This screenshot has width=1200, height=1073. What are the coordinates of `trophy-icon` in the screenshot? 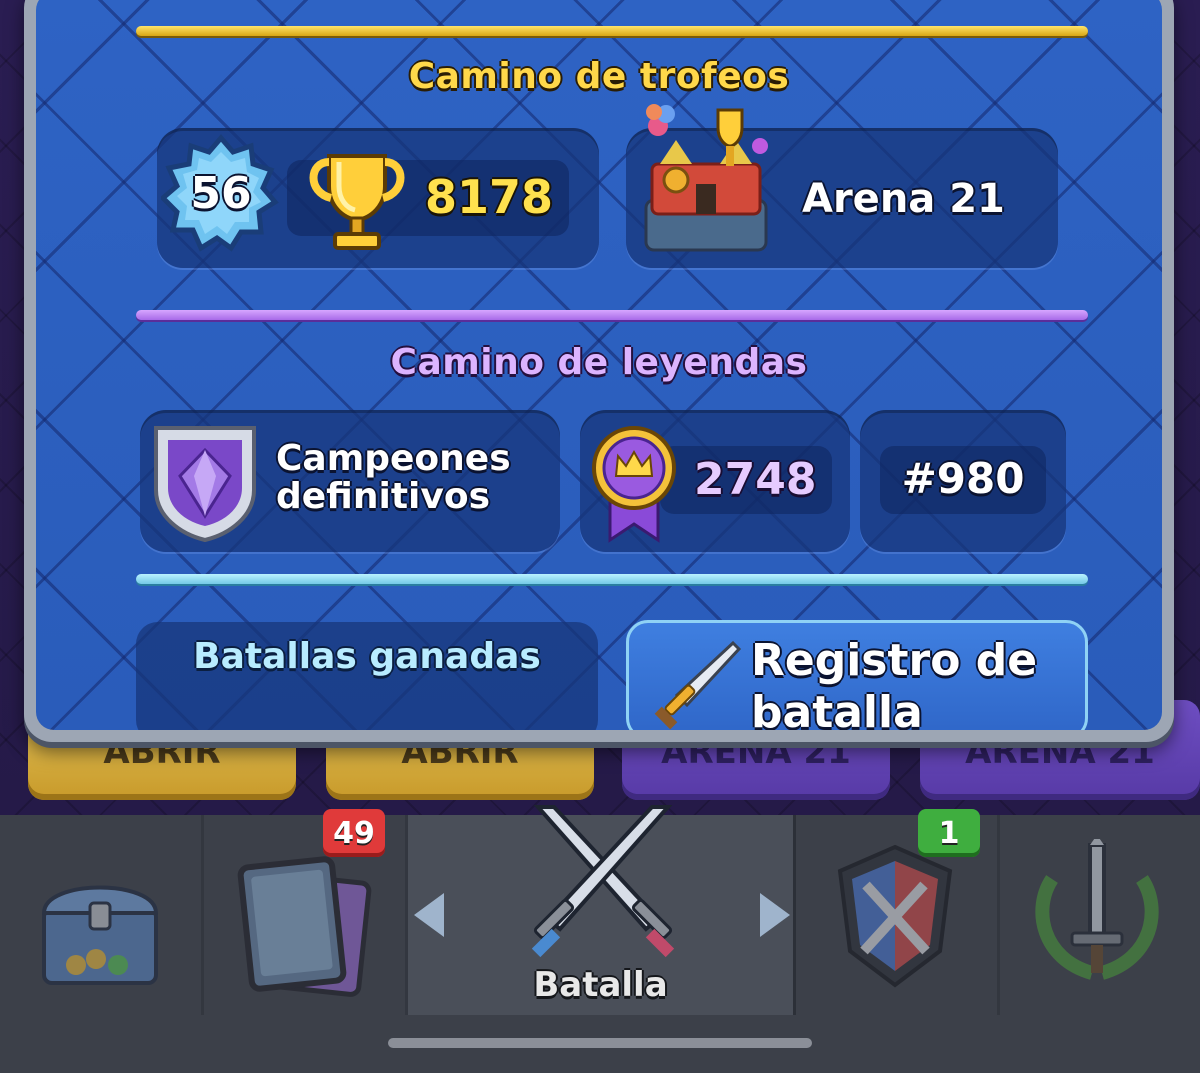 It's located at (357, 202).